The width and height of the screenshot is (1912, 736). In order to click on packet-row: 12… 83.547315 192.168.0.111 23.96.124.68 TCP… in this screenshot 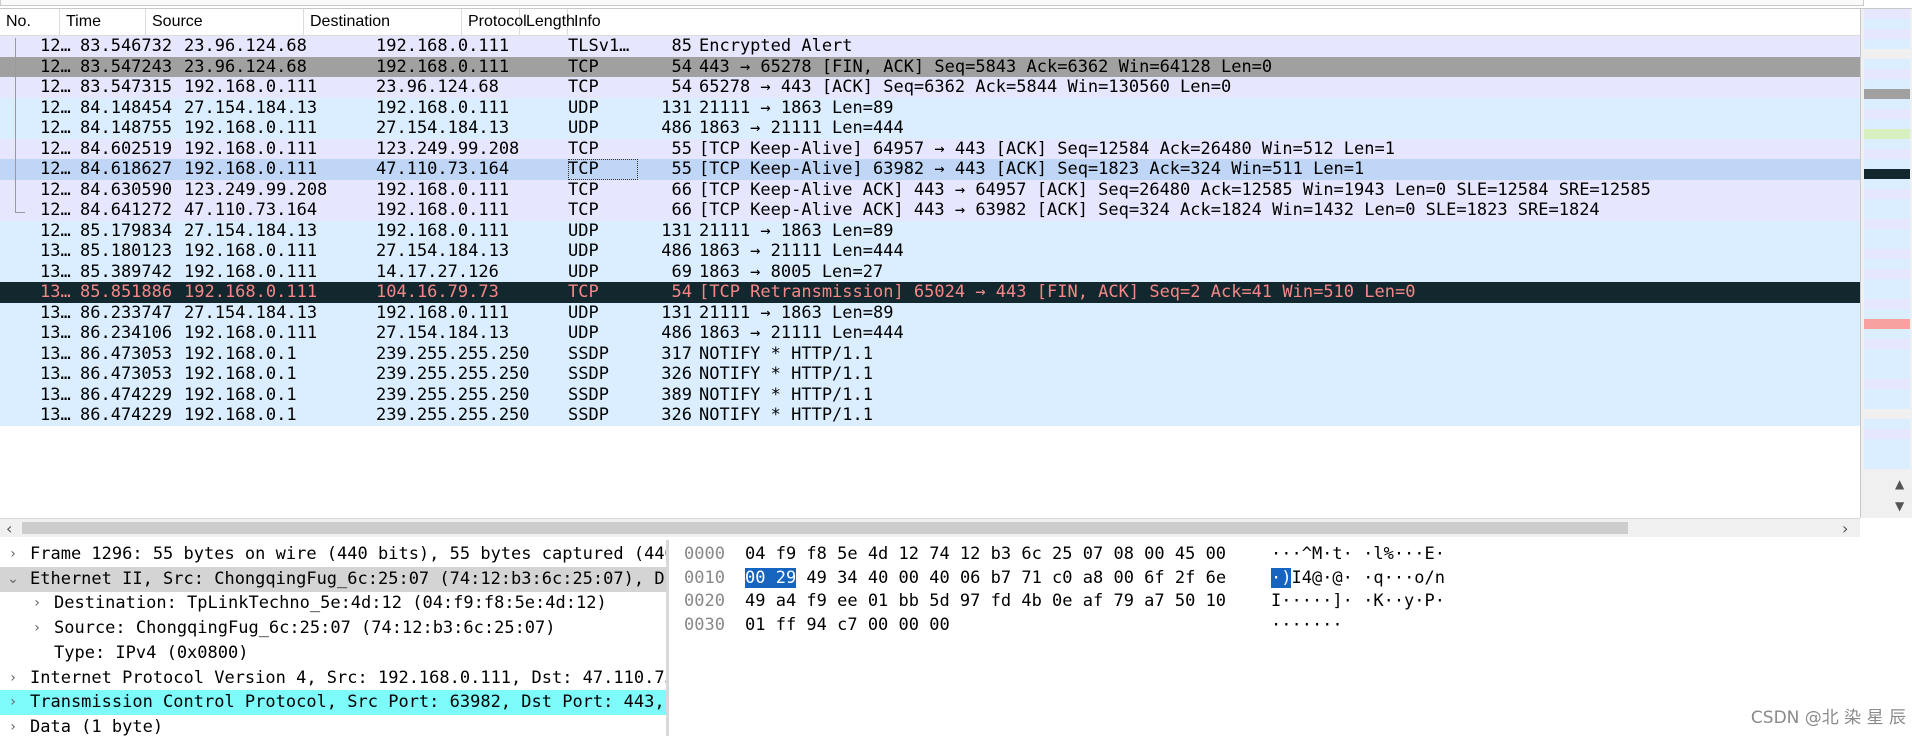, I will do `click(930, 87)`.